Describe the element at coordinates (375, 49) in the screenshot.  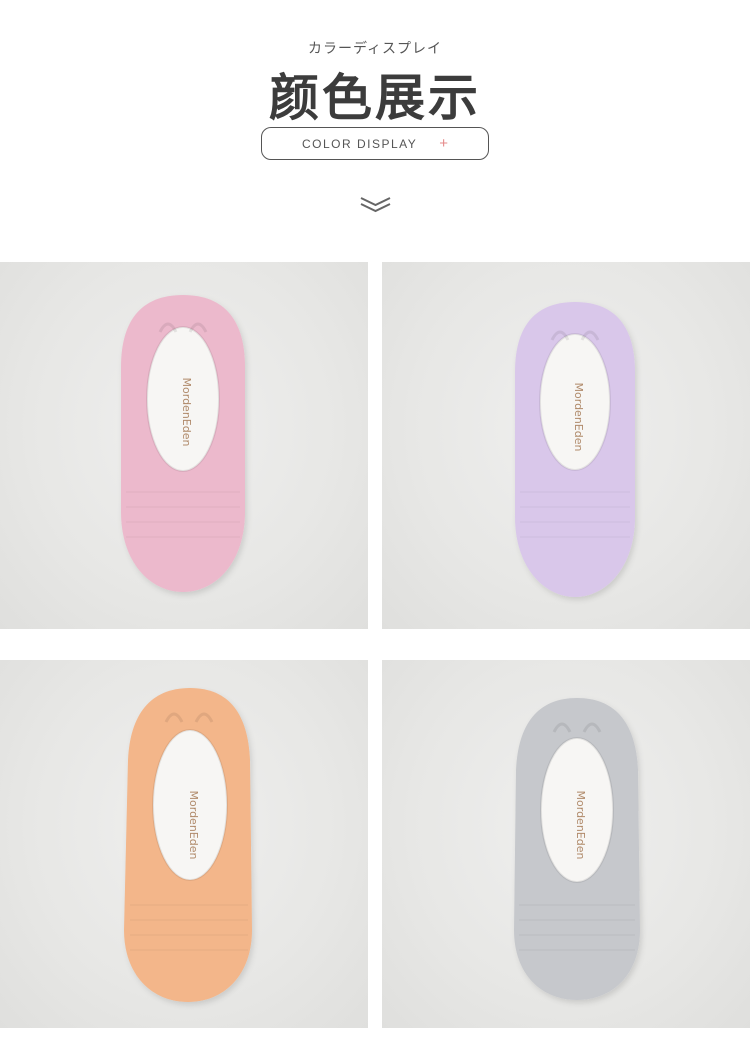
I see `subtitle-japanese: カラーディスプレイ` at that location.